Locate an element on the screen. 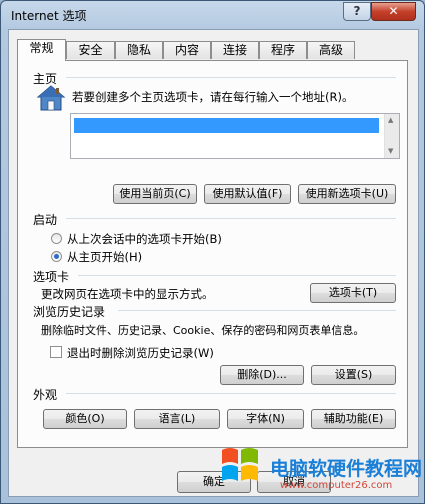  startup-separator is located at coordinates (231, 218).